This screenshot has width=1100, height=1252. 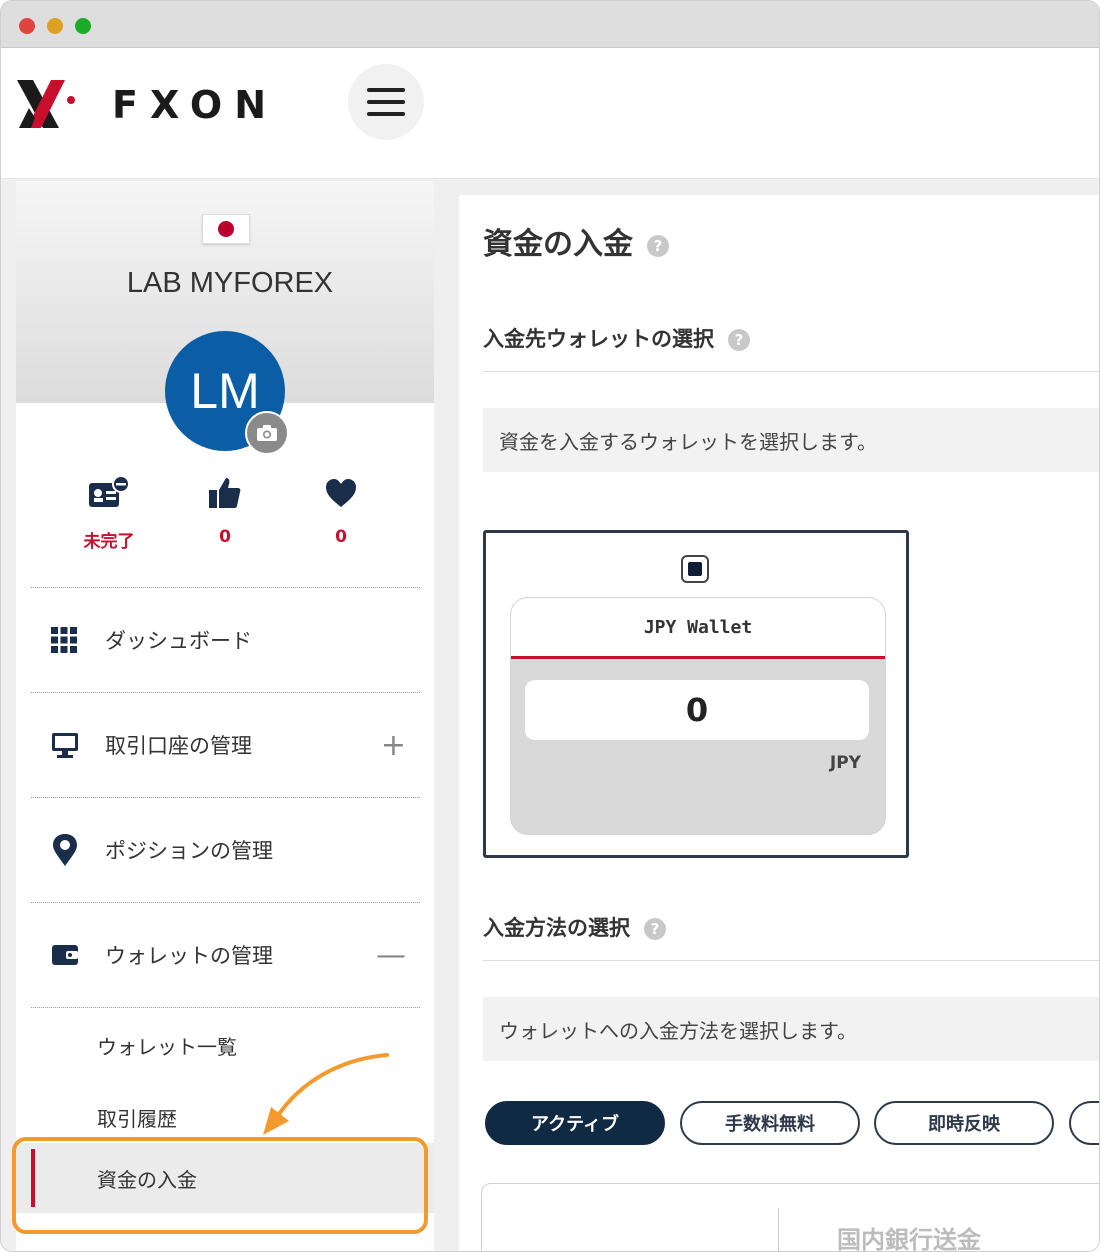 I want to click on deposit-method-card: 国内銀行送金, so click(x=790, y=1217).